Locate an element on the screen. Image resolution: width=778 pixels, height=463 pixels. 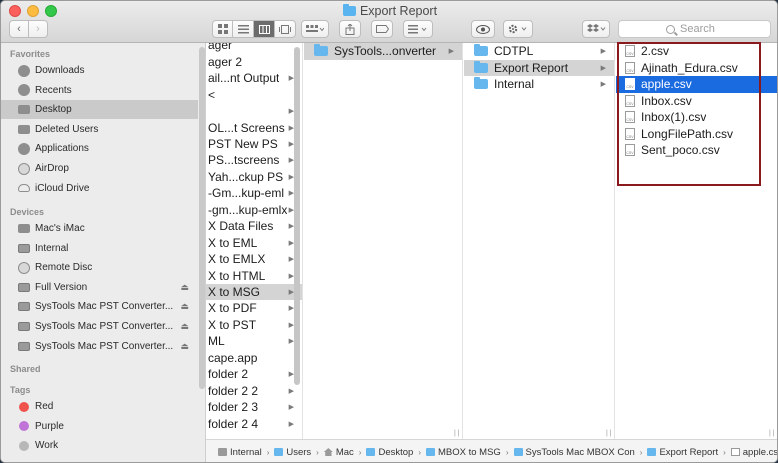
back-button: ‹ is located at coordinates (19, 29).